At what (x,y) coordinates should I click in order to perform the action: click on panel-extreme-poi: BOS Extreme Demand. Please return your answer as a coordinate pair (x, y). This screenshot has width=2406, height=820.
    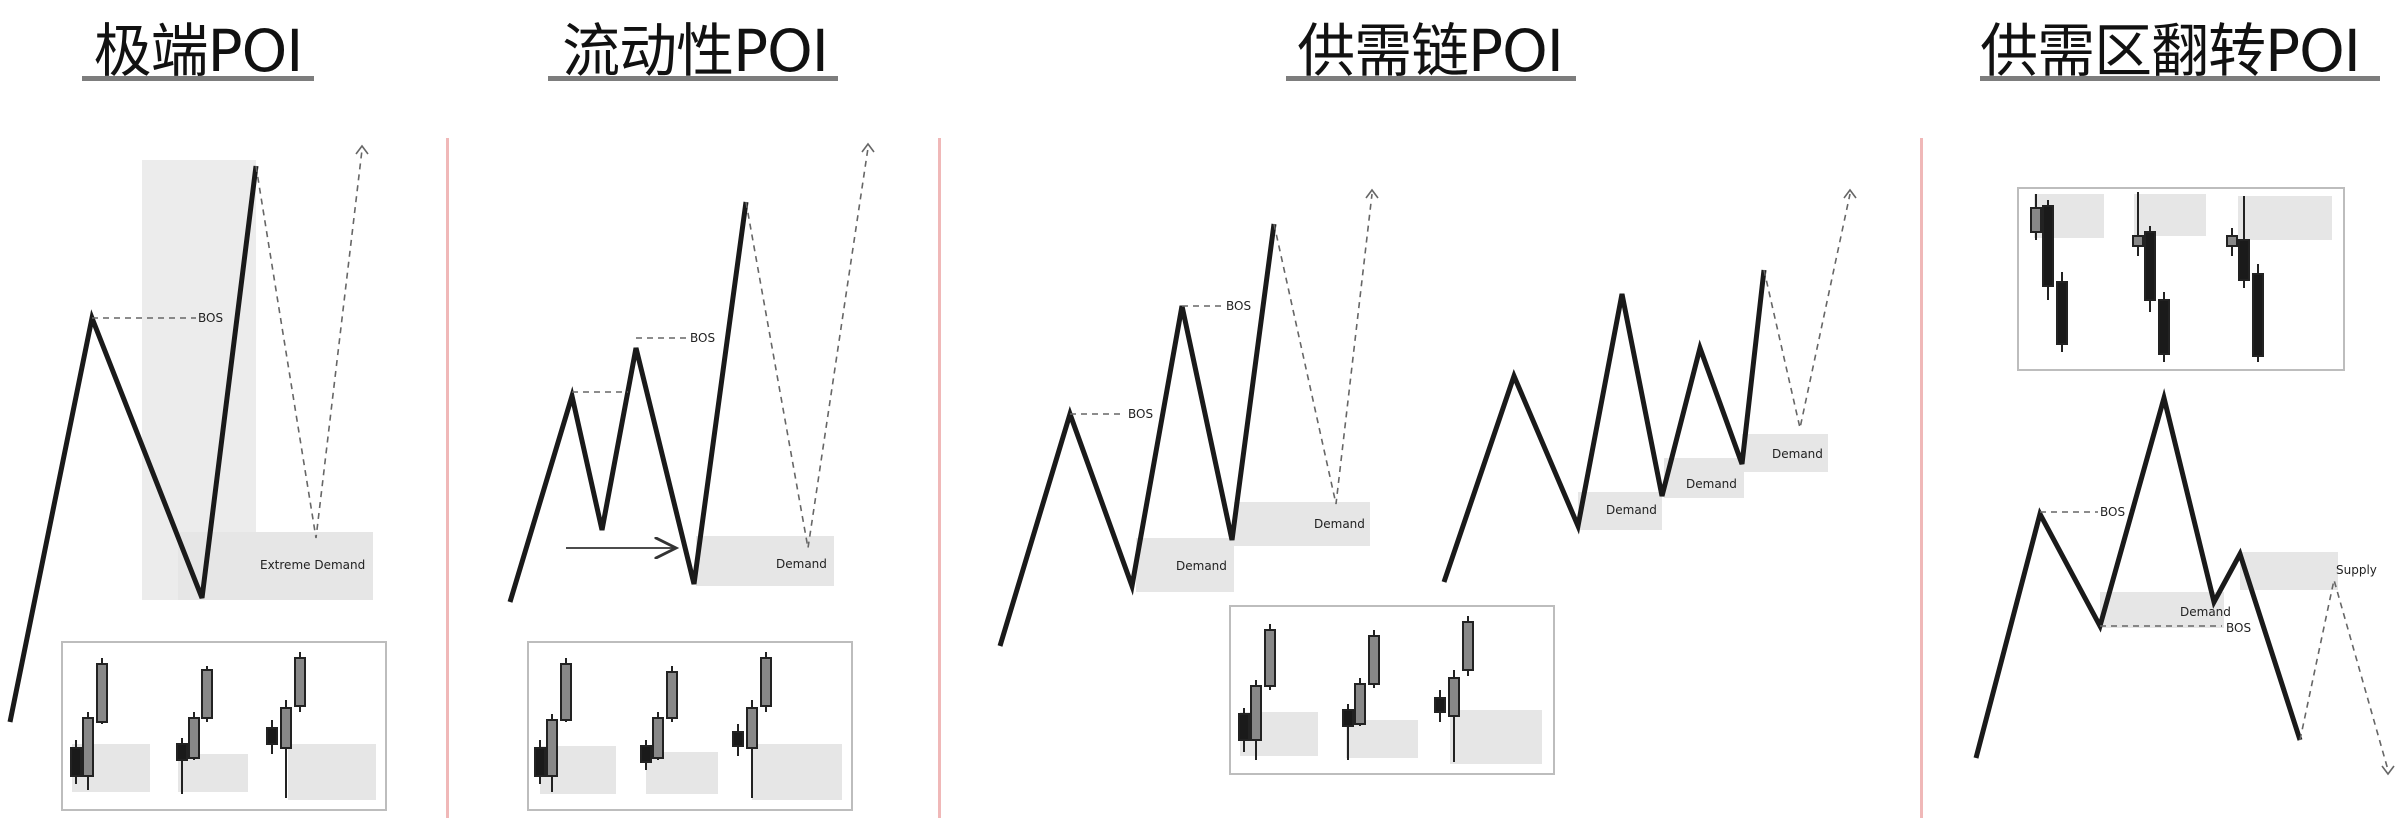
    Looking at the image, I should click on (197, 477).